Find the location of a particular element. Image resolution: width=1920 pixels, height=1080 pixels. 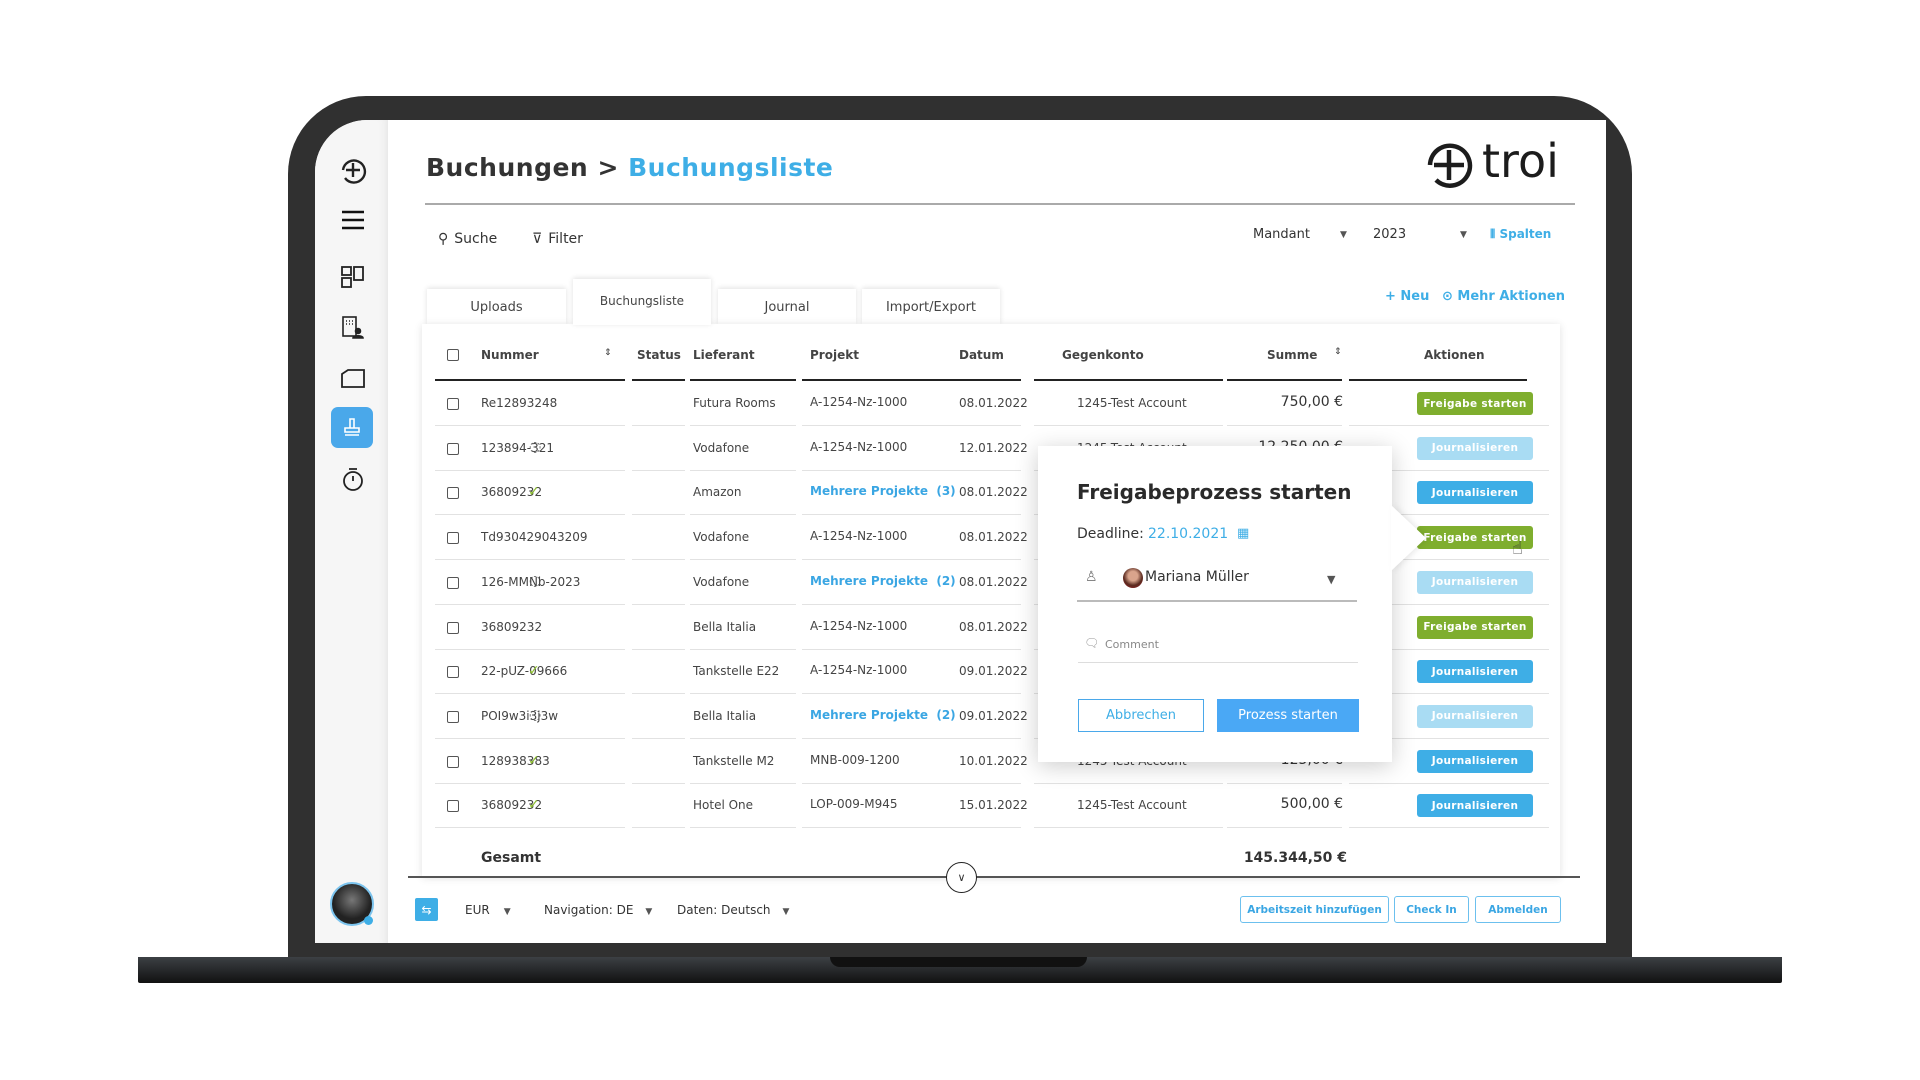

pending-spinner-icon: ◌ is located at coordinates (535, 580).